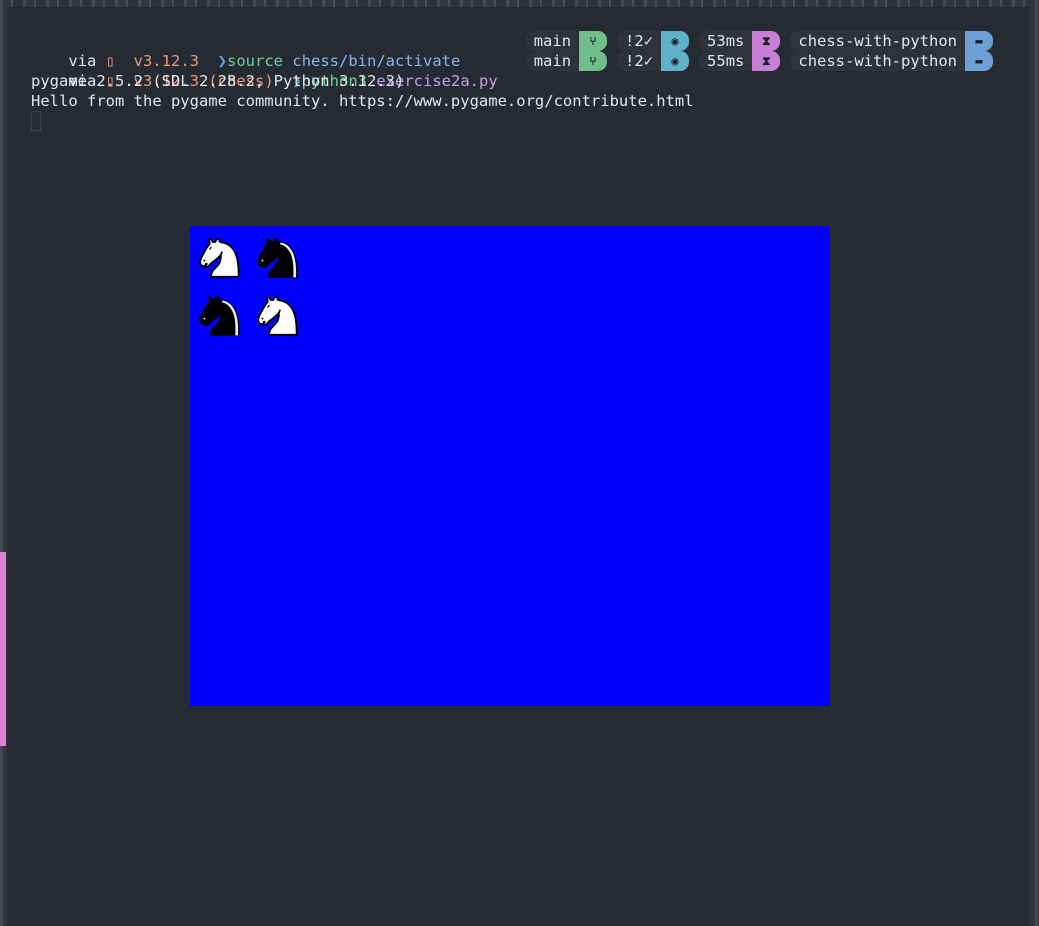 The height and width of the screenshot is (926, 1039). Describe the element at coordinates (36, 121) in the screenshot. I see `terminal-cursor` at that location.